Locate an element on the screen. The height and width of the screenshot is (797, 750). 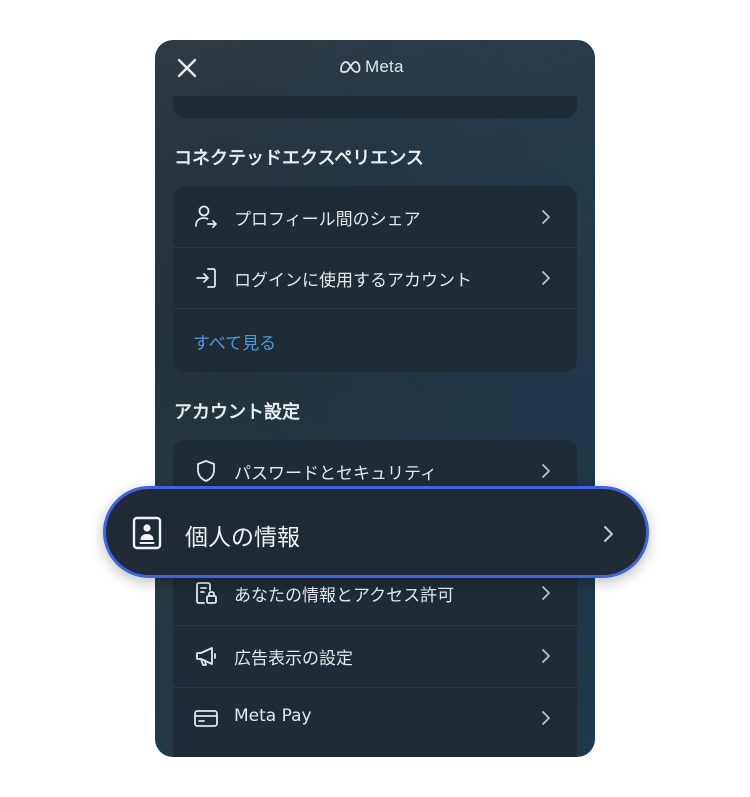
login-arrow-icon is located at coordinates (206, 278).